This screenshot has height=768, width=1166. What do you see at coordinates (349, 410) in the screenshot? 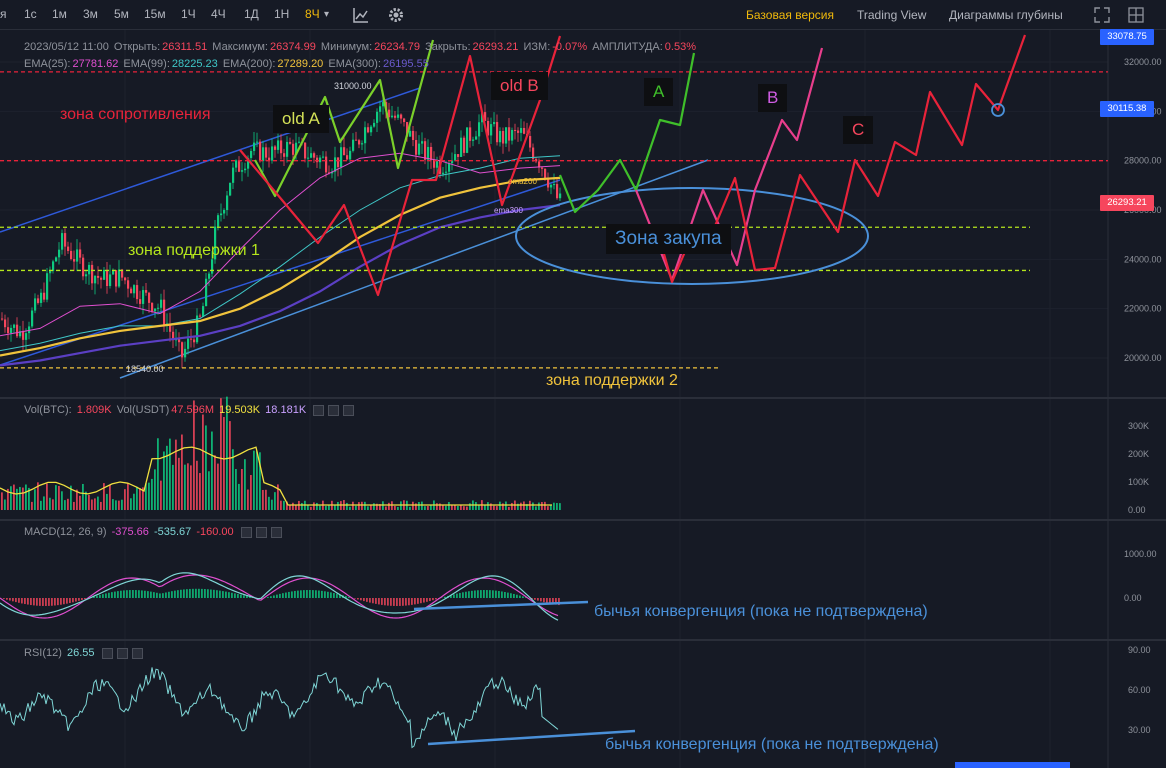
I see `vol-close-icon` at bounding box center [349, 410].